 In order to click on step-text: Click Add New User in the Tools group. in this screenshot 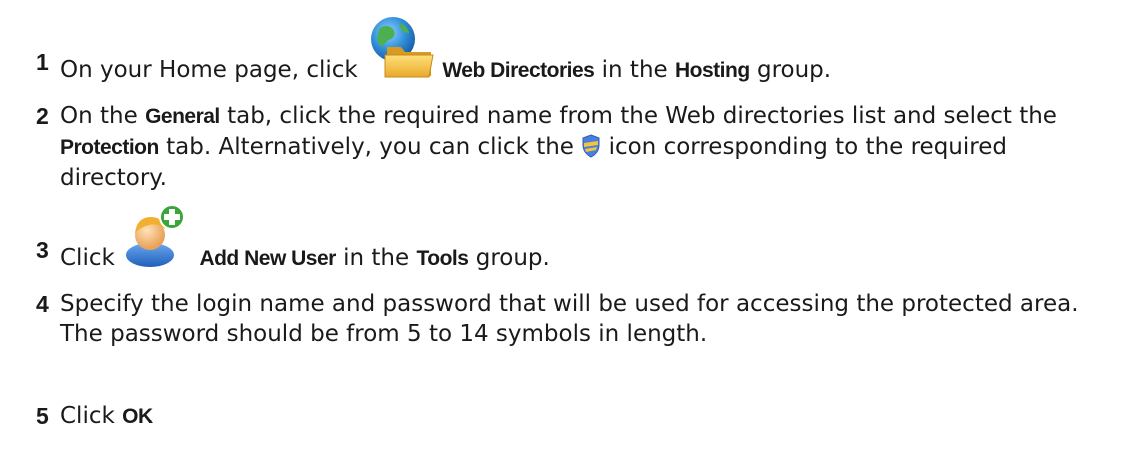, I will do `click(590, 239)`.